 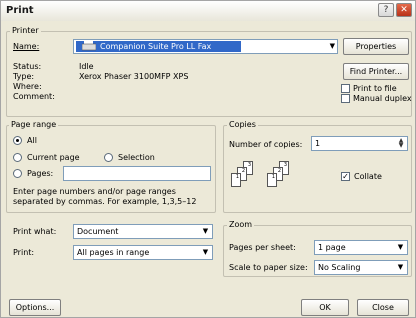 I want to click on page-range-group-label: Page range, so click(x=34, y=124).